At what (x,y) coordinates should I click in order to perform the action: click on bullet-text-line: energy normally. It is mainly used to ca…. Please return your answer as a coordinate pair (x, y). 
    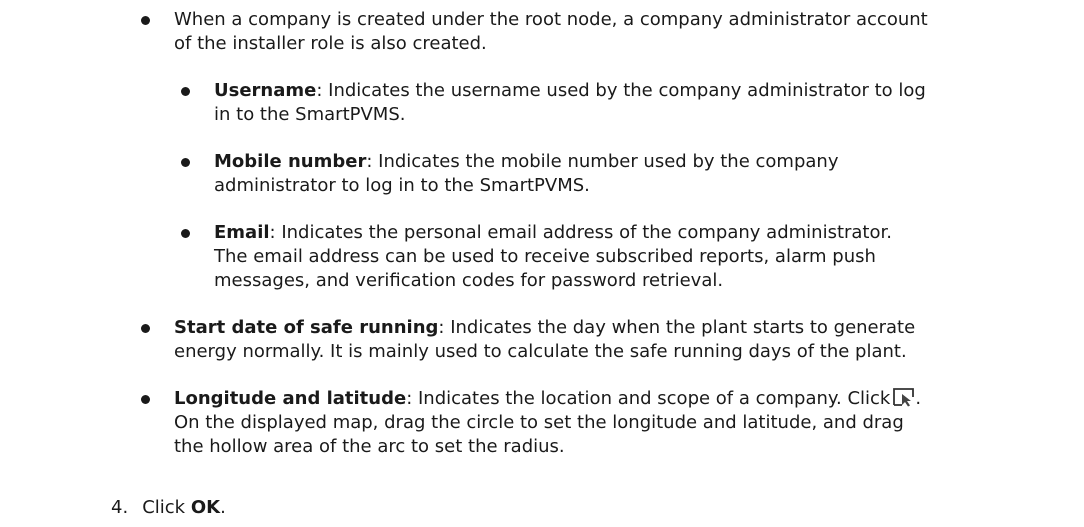
    Looking at the image, I should click on (540, 351).